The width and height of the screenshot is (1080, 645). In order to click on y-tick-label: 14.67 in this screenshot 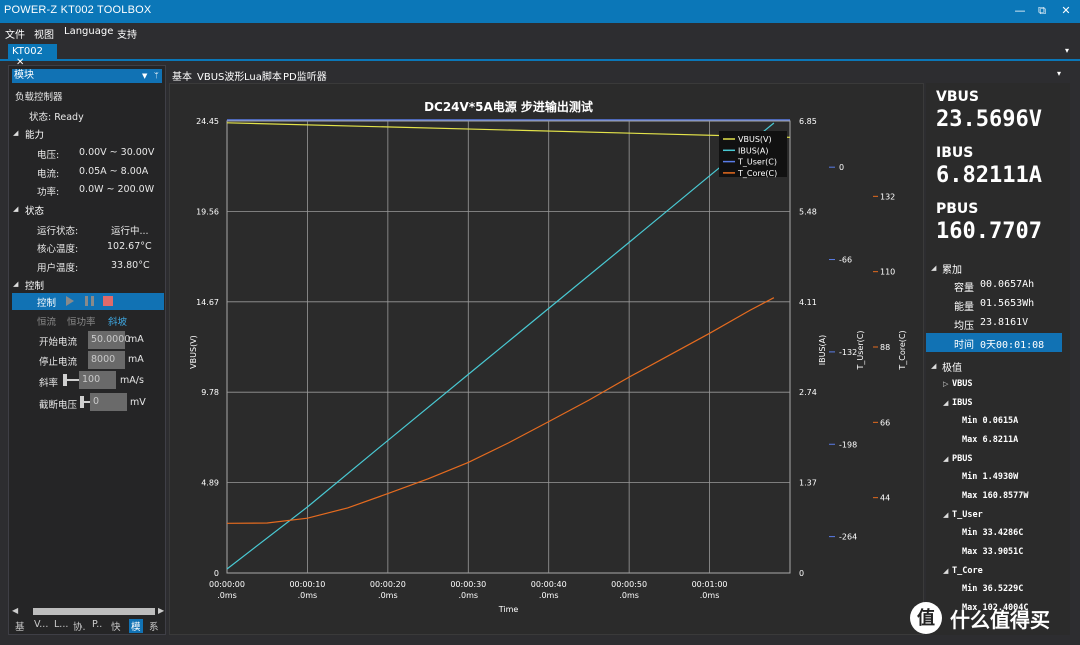, I will do `click(207, 302)`.